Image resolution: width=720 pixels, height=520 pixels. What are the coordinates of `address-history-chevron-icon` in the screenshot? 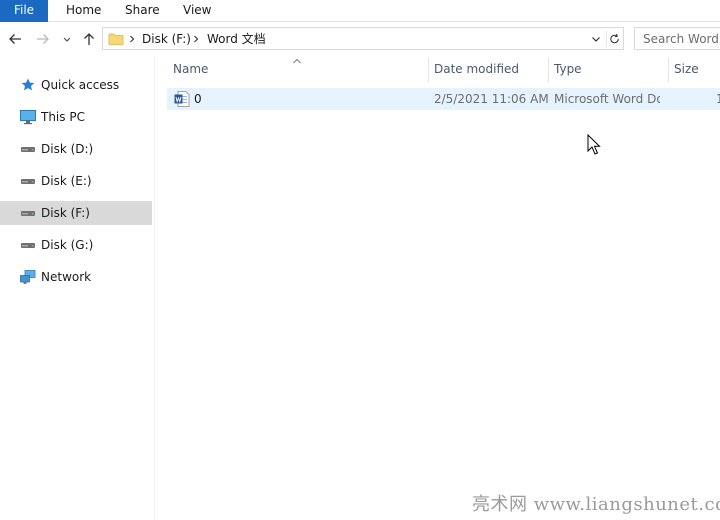 It's located at (596, 39).